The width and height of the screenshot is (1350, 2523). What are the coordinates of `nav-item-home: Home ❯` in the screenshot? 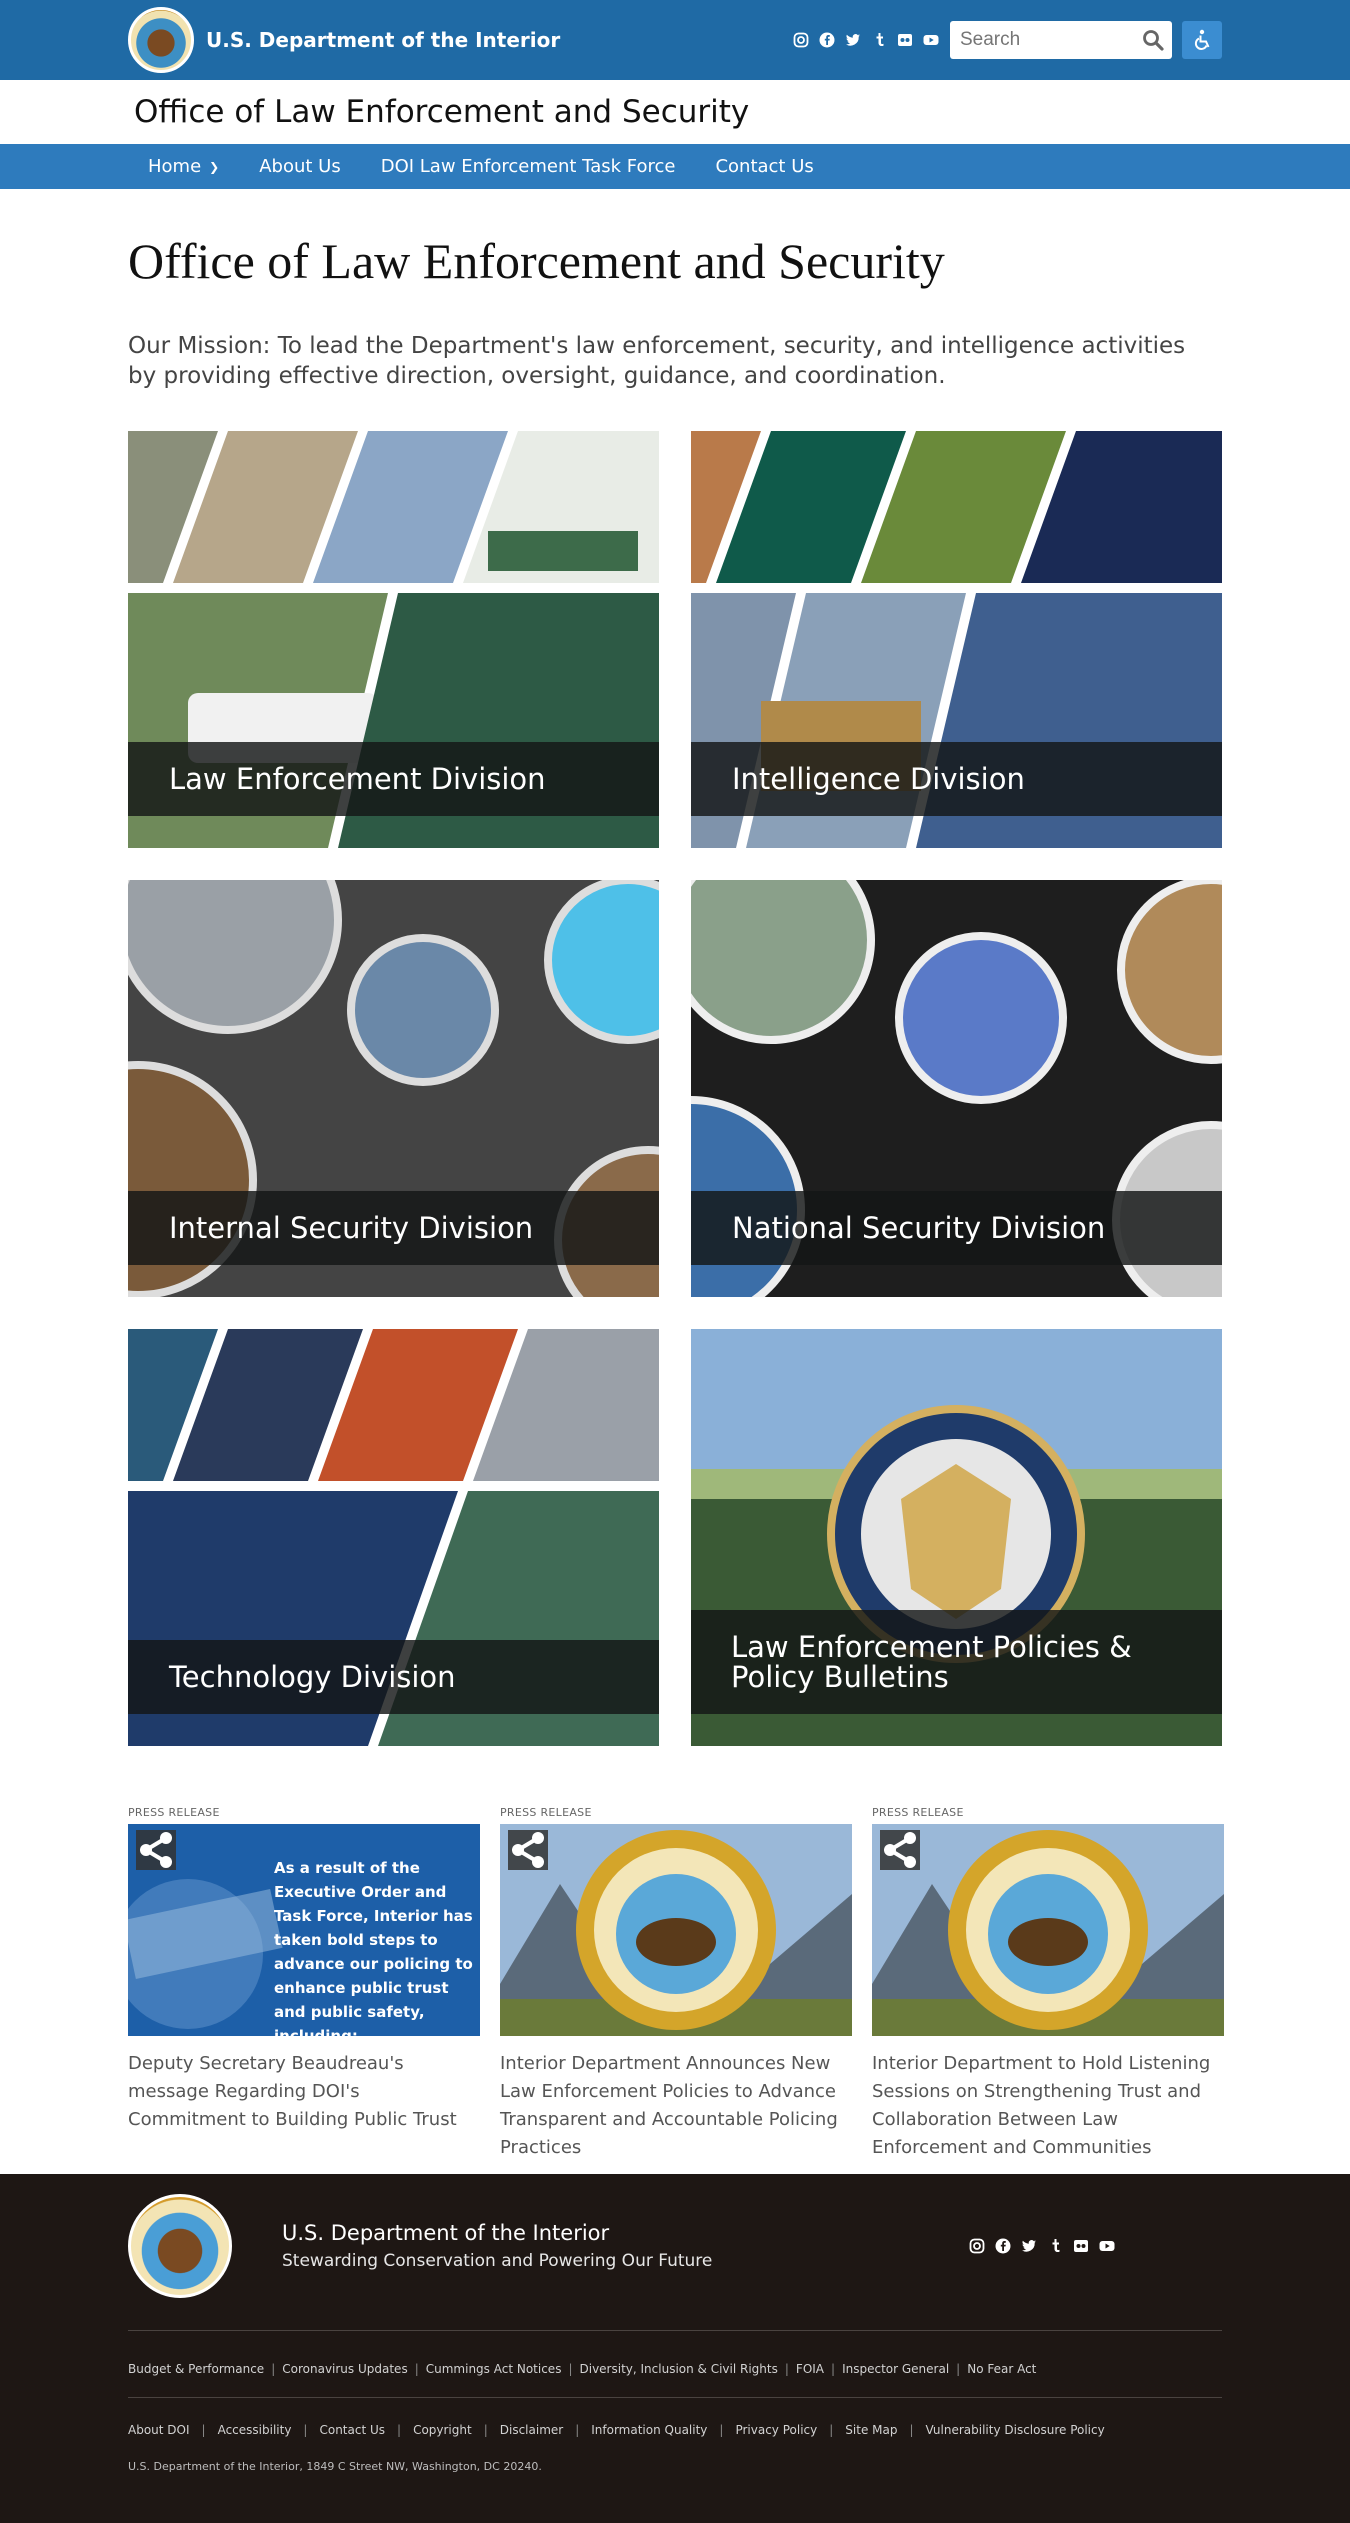 It's located at (183, 166).